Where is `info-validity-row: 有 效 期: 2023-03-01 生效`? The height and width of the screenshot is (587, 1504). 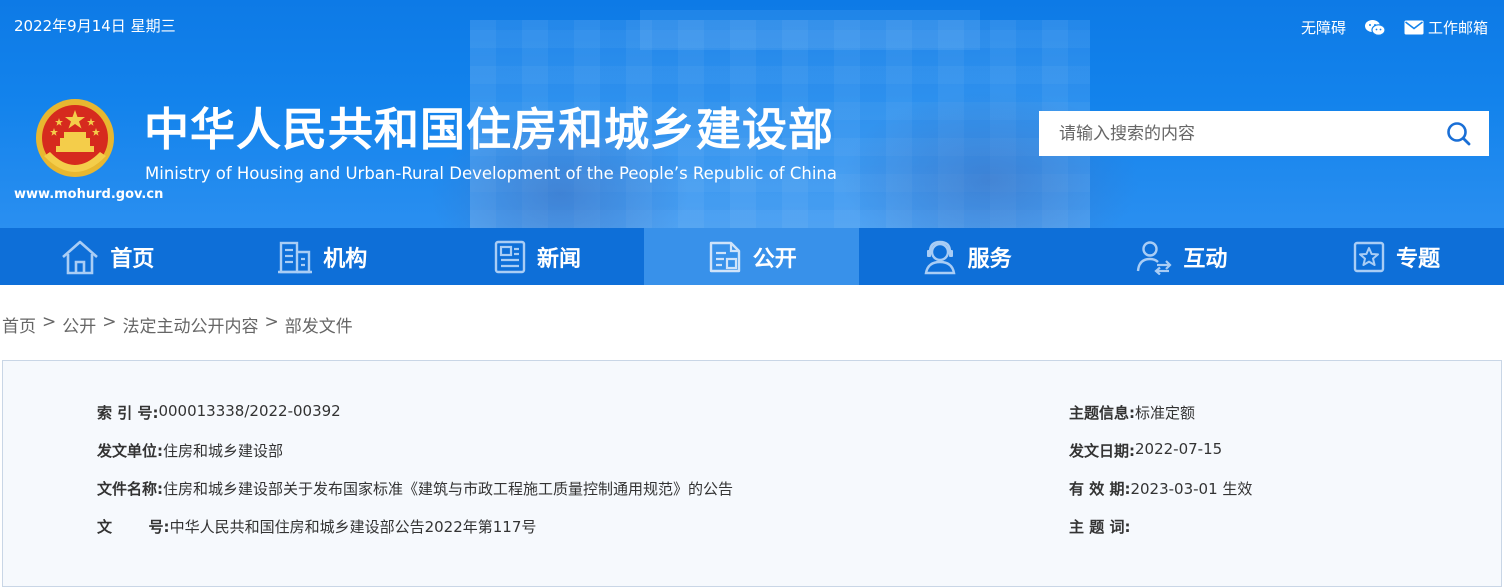
info-validity-row: 有 效 期: 2023-03-01 生效 is located at coordinates (1160, 488).